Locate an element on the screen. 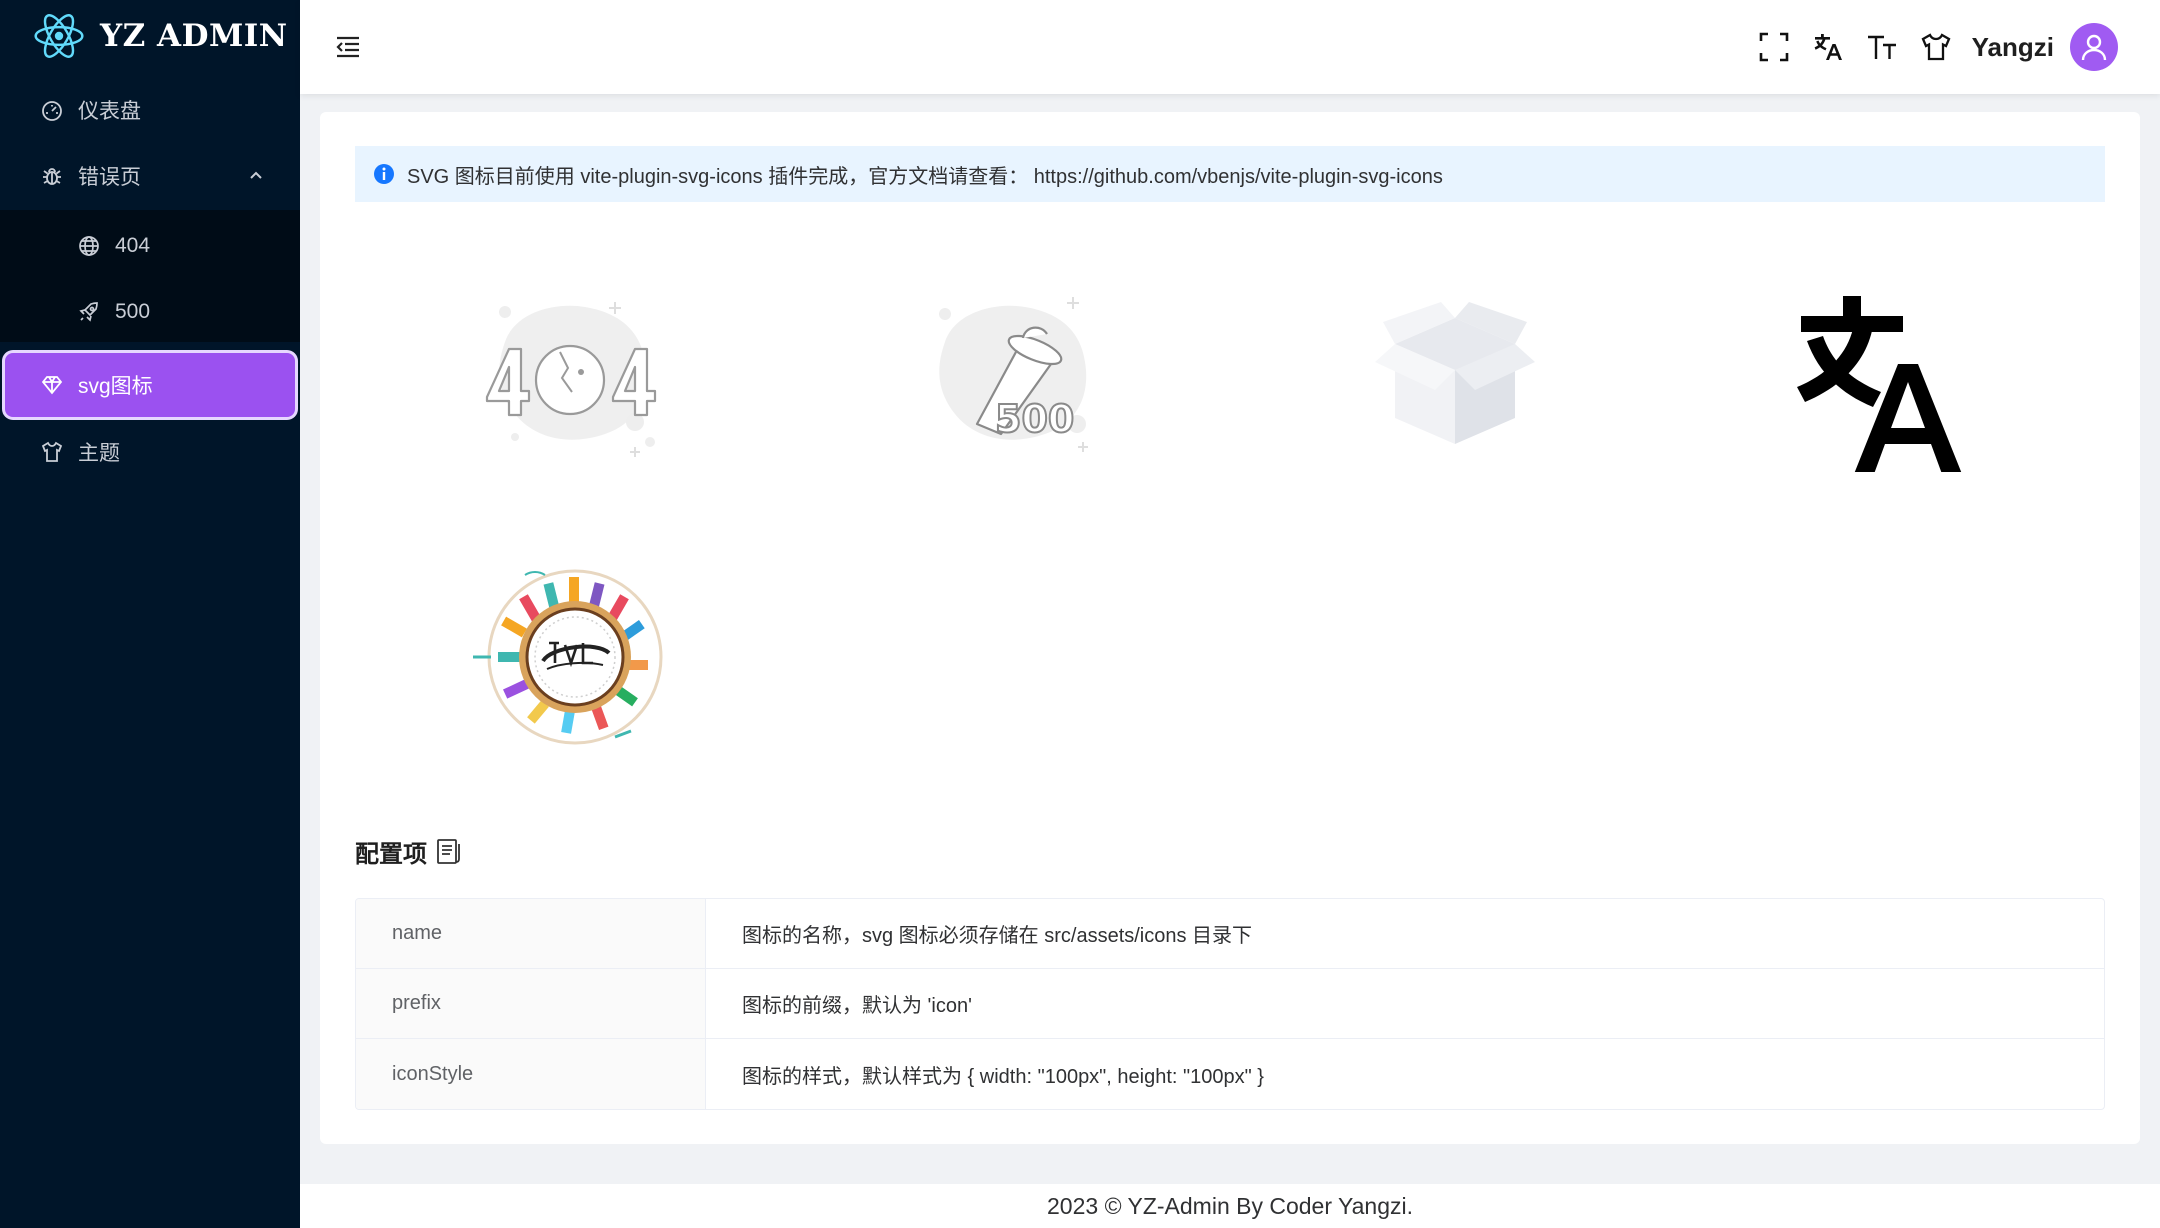 The width and height of the screenshot is (2160, 1228). sidebar-item-label: 500 is located at coordinates (133, 311).